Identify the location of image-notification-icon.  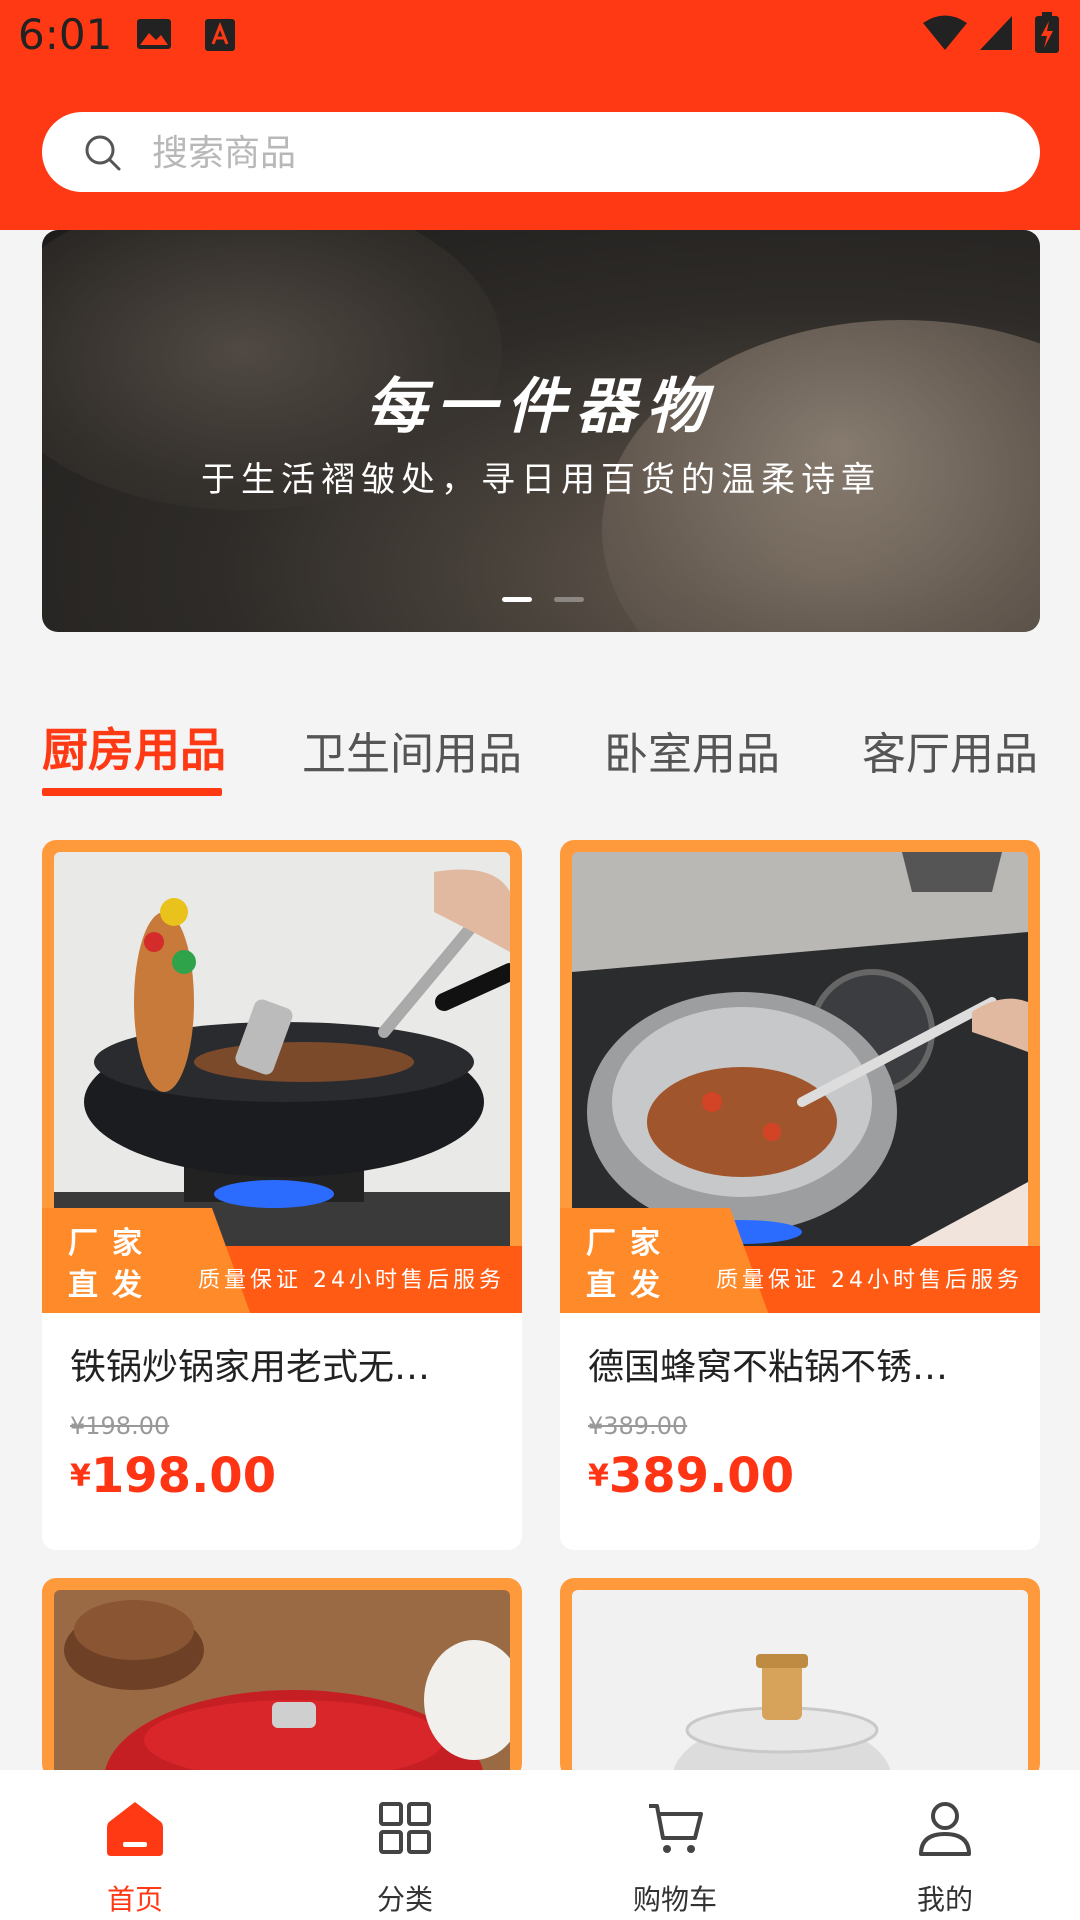
(154, 36).